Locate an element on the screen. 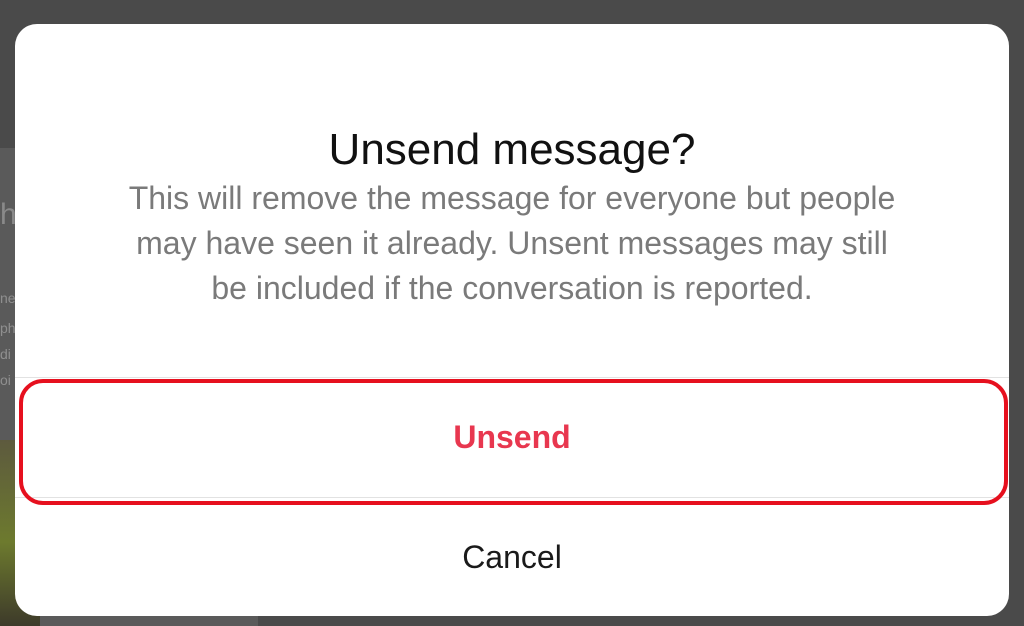 This screenshot has height=626, width=1024. background-text-fragment: di is located at coordinates (5, 354).